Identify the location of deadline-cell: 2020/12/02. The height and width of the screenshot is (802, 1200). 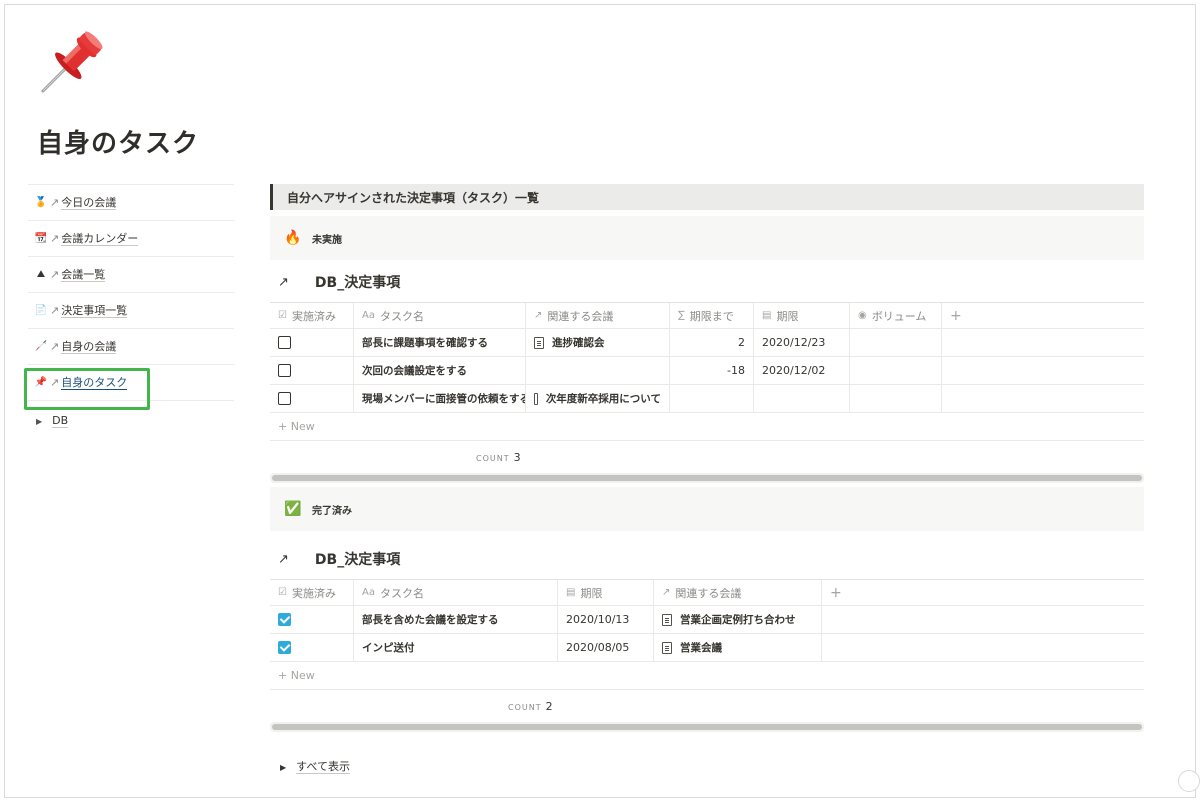
(802, 370).